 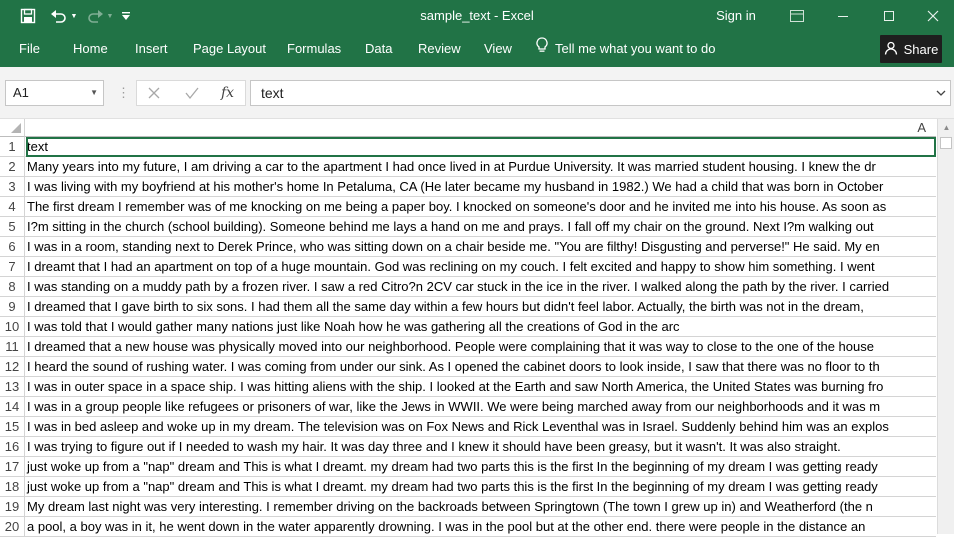 What do you see at coordinates (12, 407) in the screenshot?
I see `row-header: 14` at bounding box center [12, 407].